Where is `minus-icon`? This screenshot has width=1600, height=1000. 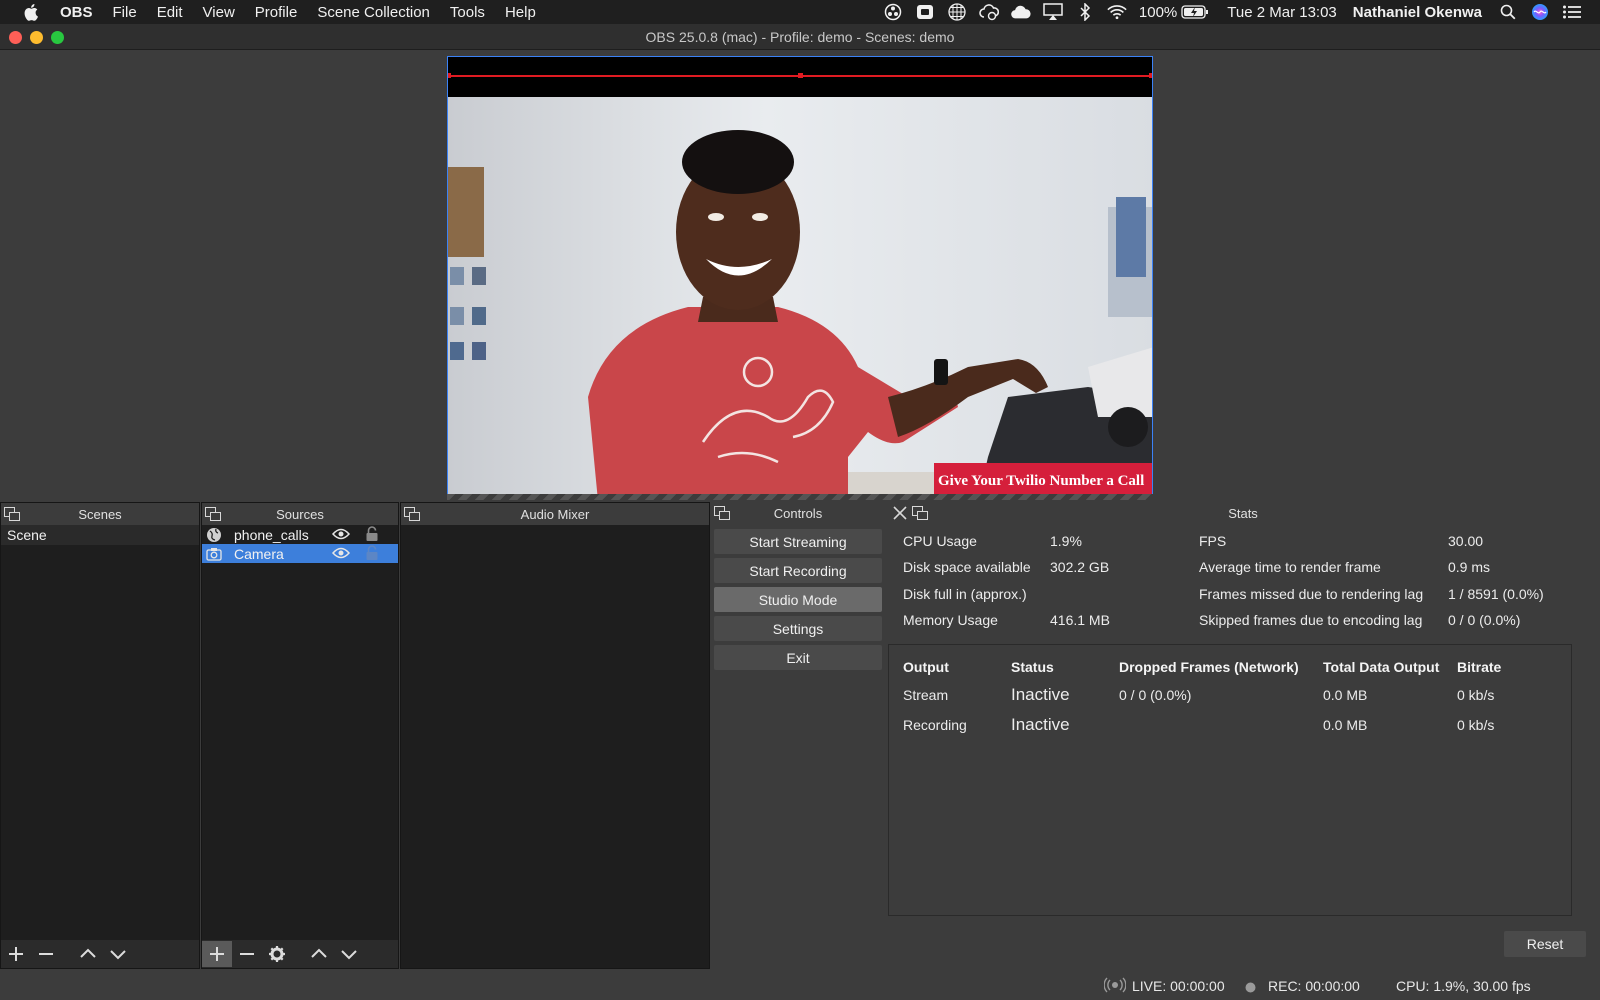
minus-icon is located at coordinates (247, 954).